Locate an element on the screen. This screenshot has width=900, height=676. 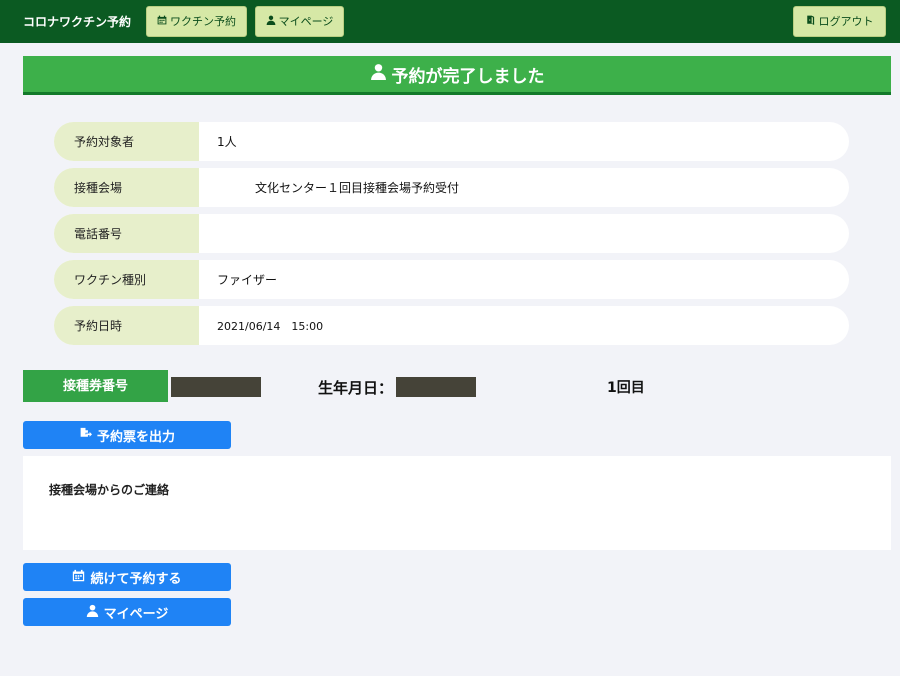
mypage-button: マイページ is located at coordinates (127, 612).